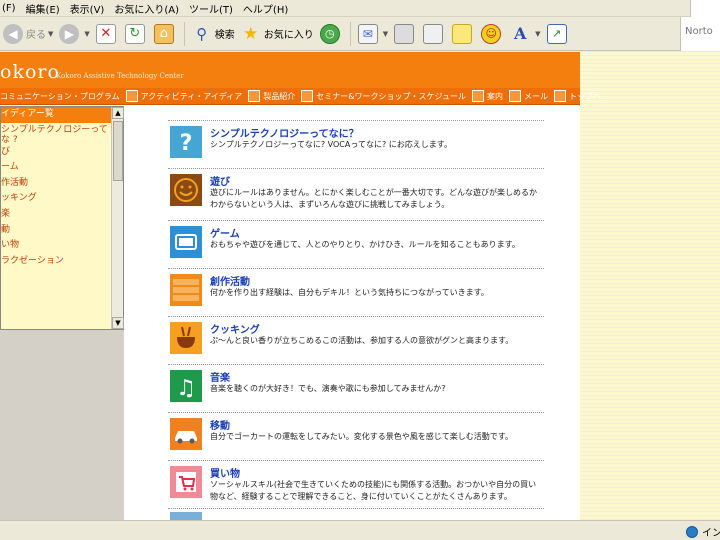 The width and height of the screenshot is (720, 540). I want to click on activity-title-travel: 移動, so click(220, 424).